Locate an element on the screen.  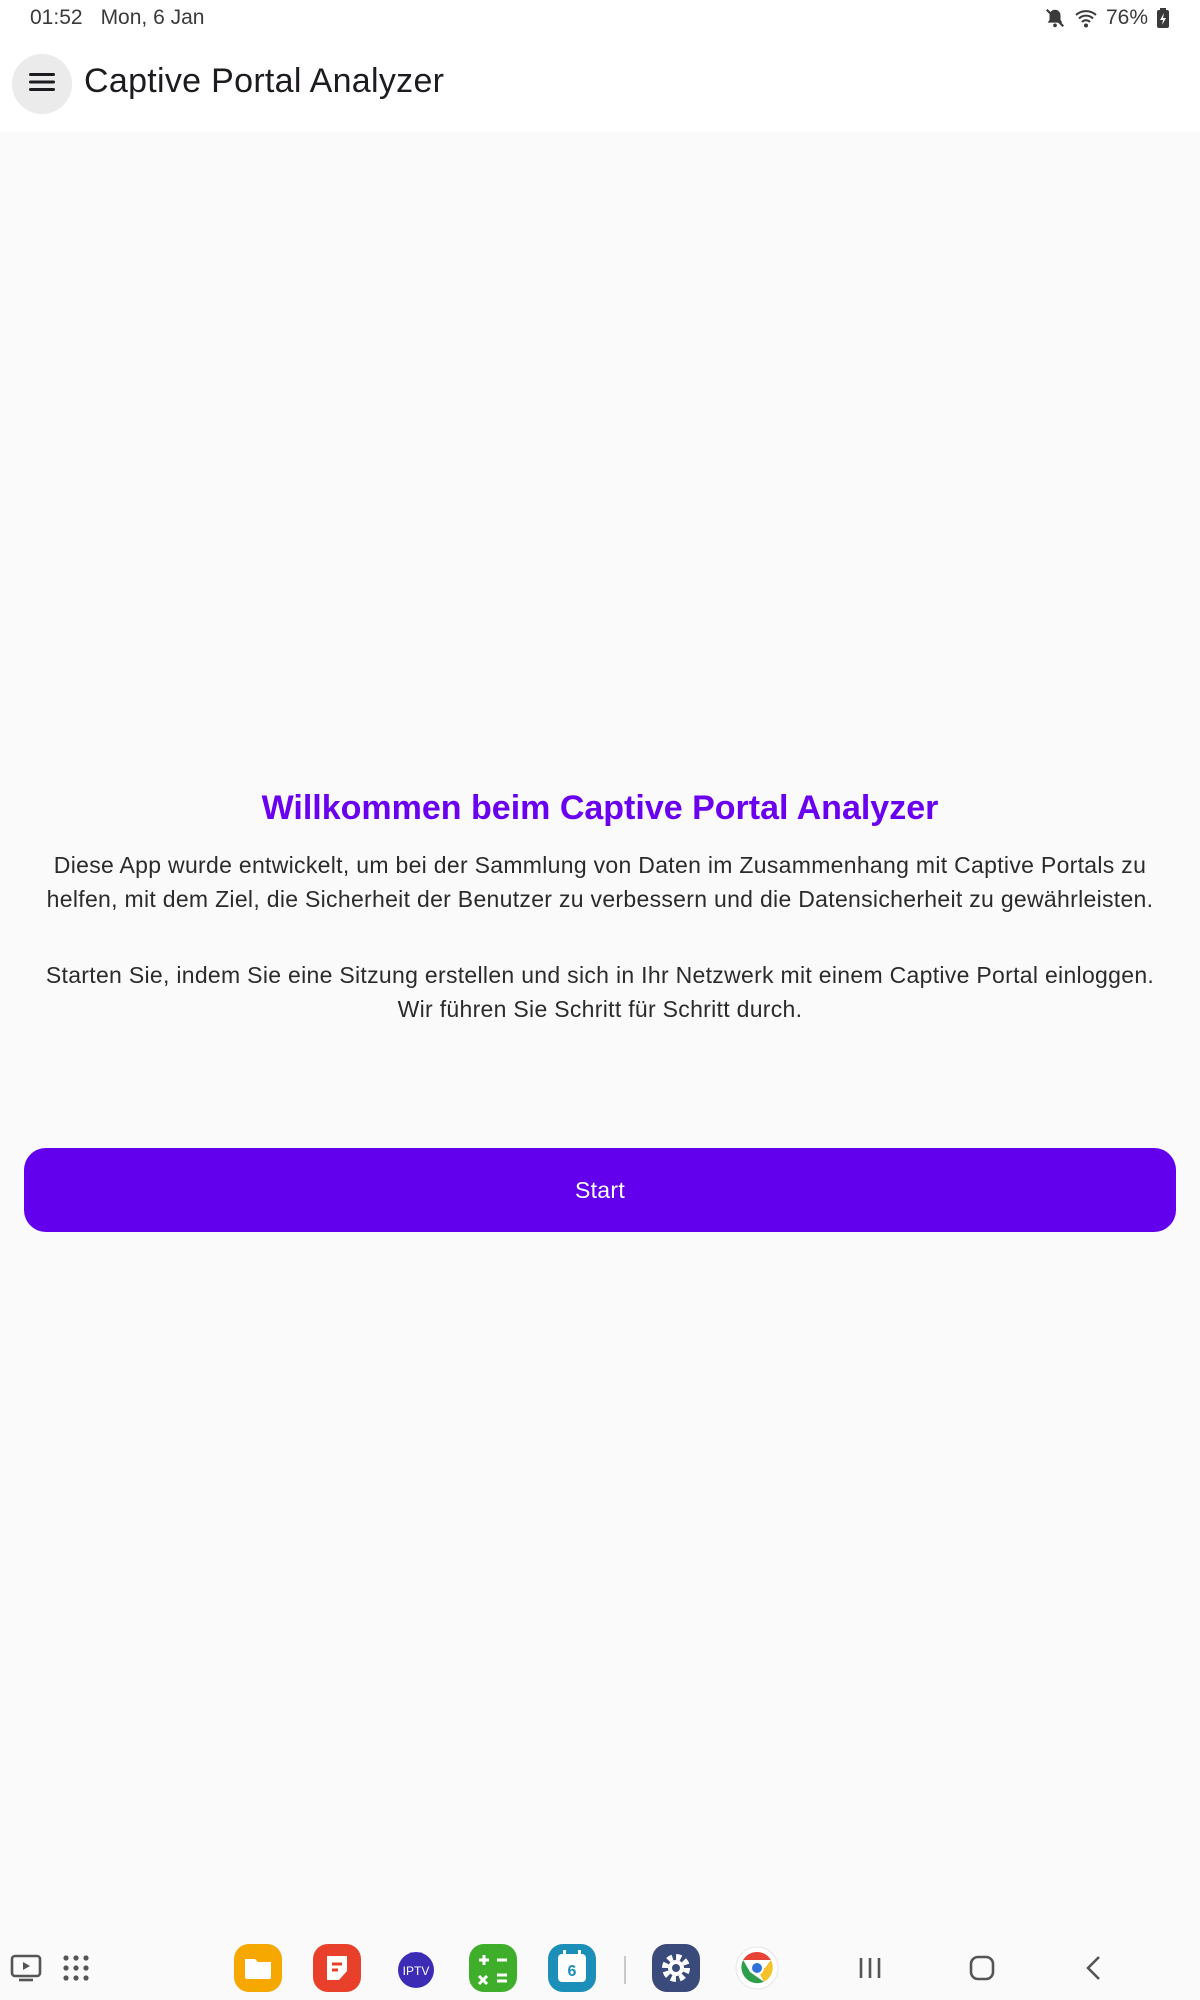
calculator-icon is located at coordinates (493, 1968).